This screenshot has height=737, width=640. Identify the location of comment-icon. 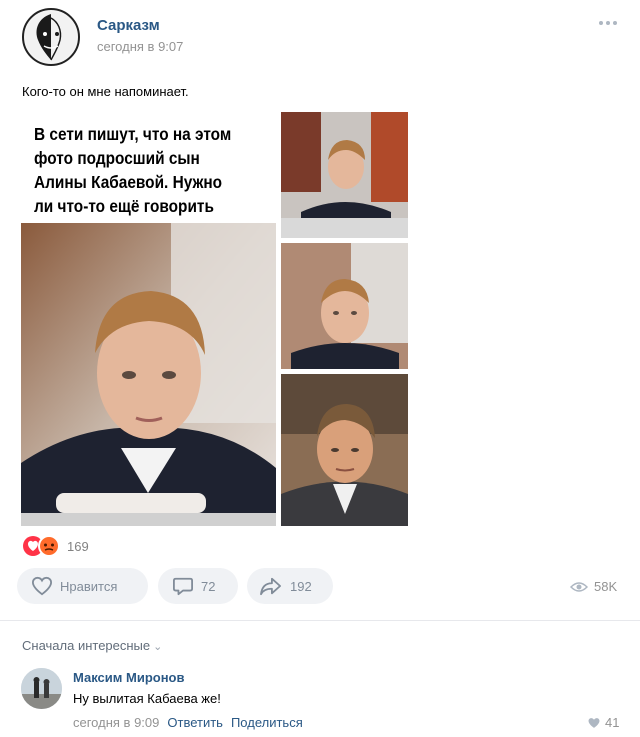
(183, 586).